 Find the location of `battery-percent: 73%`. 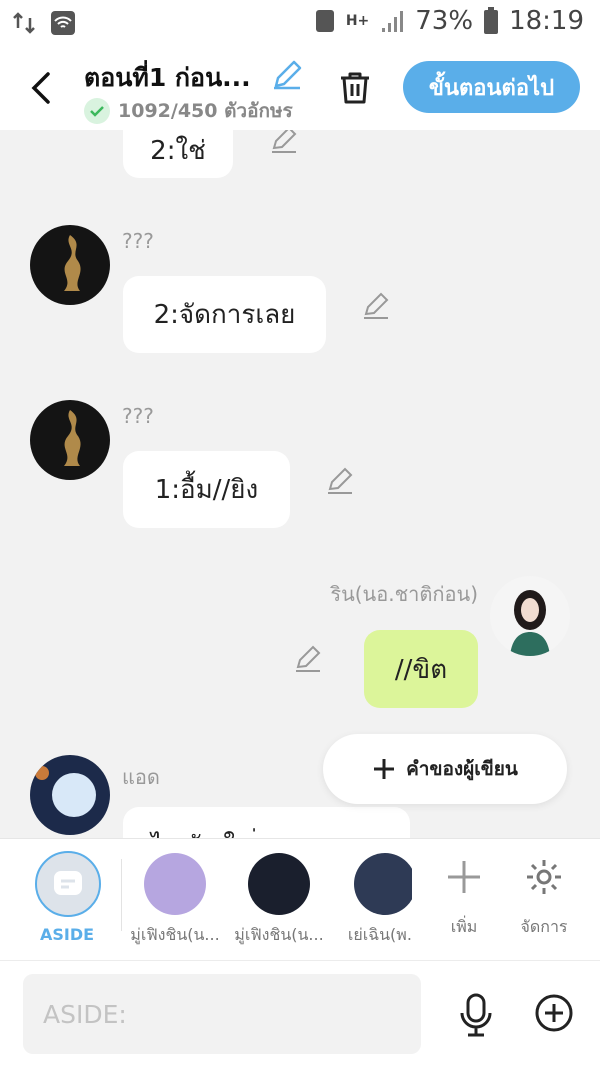

battery-percent: 73% is located at coordinates (444, 21).